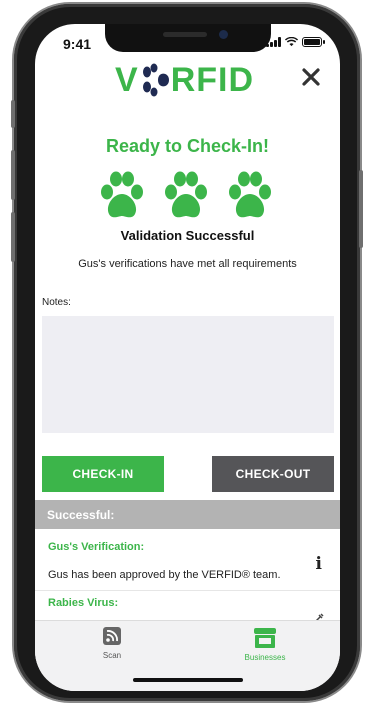 This screenshot has height=705, width=370. What do you see at coordinates (56, 302) in the screenshot?
I see `notes-label: Notes:` at bounding box center [56, 302].